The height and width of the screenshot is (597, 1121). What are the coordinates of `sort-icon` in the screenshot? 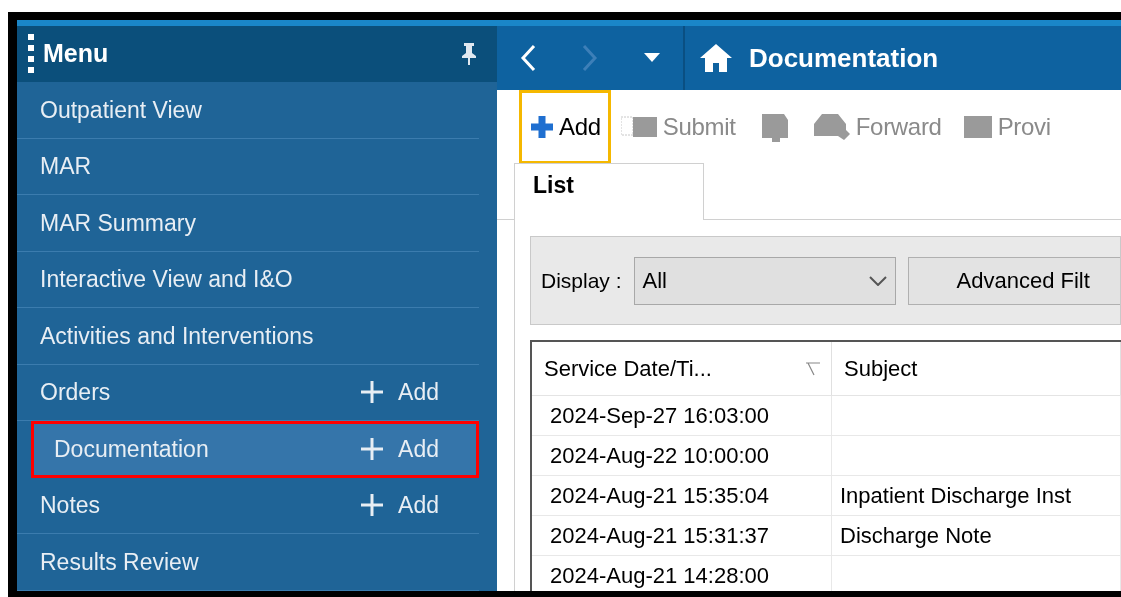 It's located at (813, 368).